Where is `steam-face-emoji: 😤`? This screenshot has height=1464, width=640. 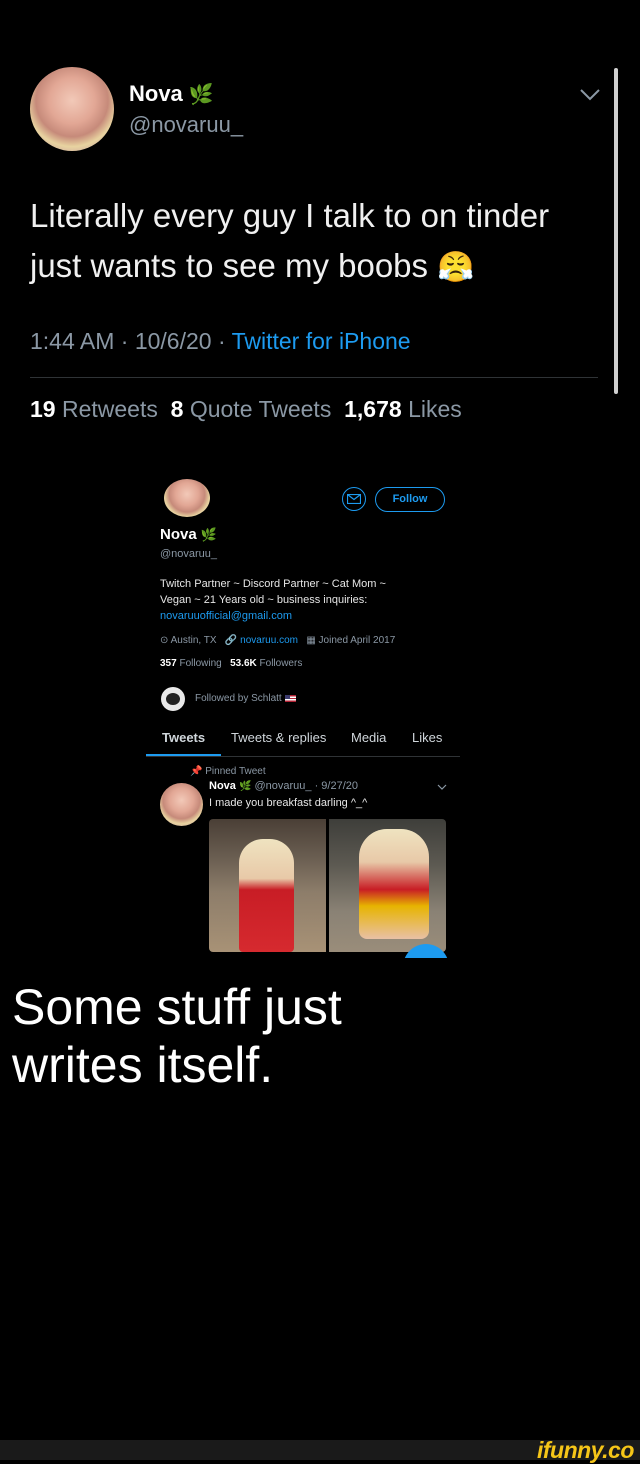 steam-face-emoji: 😤 is located at coordinates (456, 267).